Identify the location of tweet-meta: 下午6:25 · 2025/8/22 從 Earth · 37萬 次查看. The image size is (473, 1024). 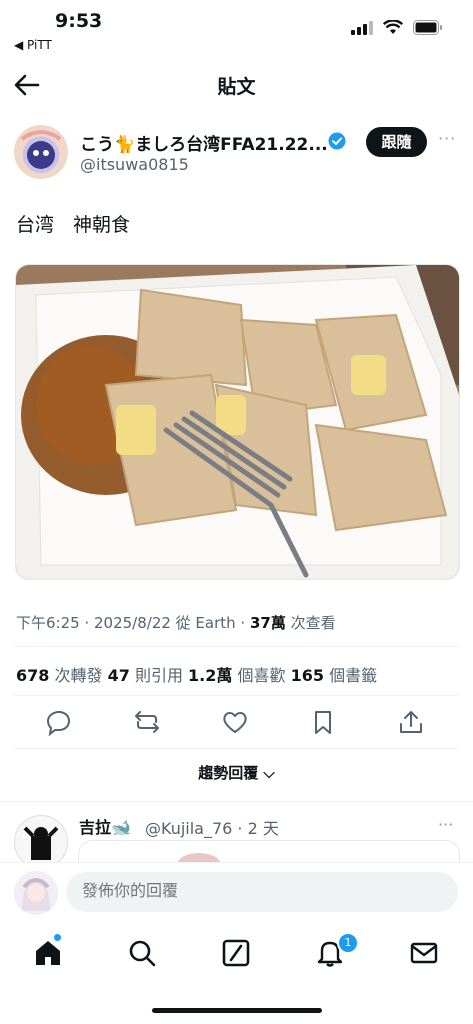
(176, 622).